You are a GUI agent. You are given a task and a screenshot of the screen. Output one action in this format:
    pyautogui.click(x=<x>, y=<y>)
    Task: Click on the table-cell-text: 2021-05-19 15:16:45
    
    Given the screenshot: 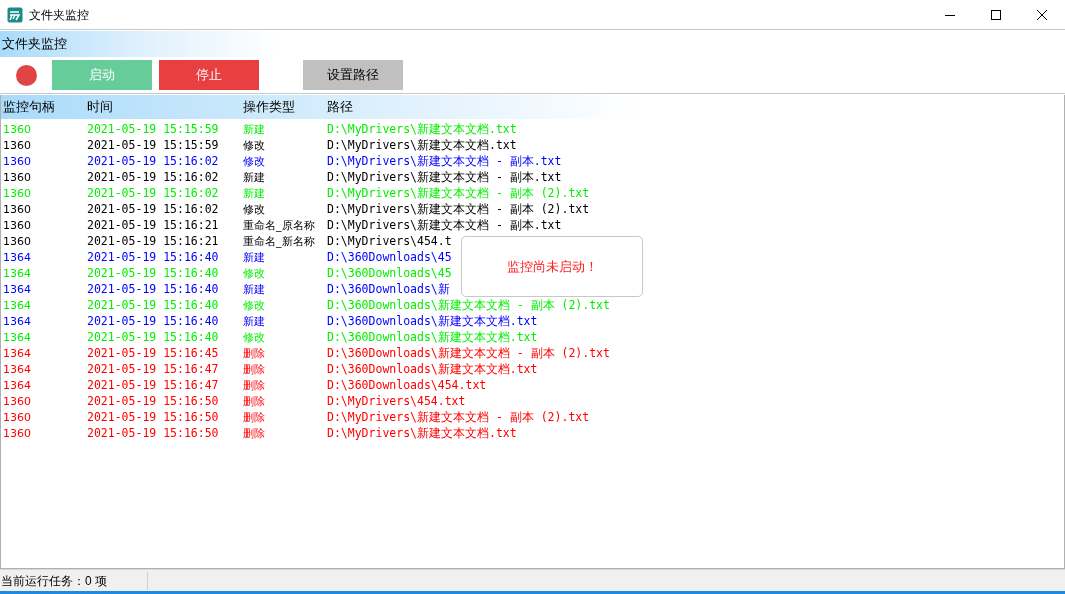 What is the action you would take?
    pyautogui.click(x=153, y=354)
    